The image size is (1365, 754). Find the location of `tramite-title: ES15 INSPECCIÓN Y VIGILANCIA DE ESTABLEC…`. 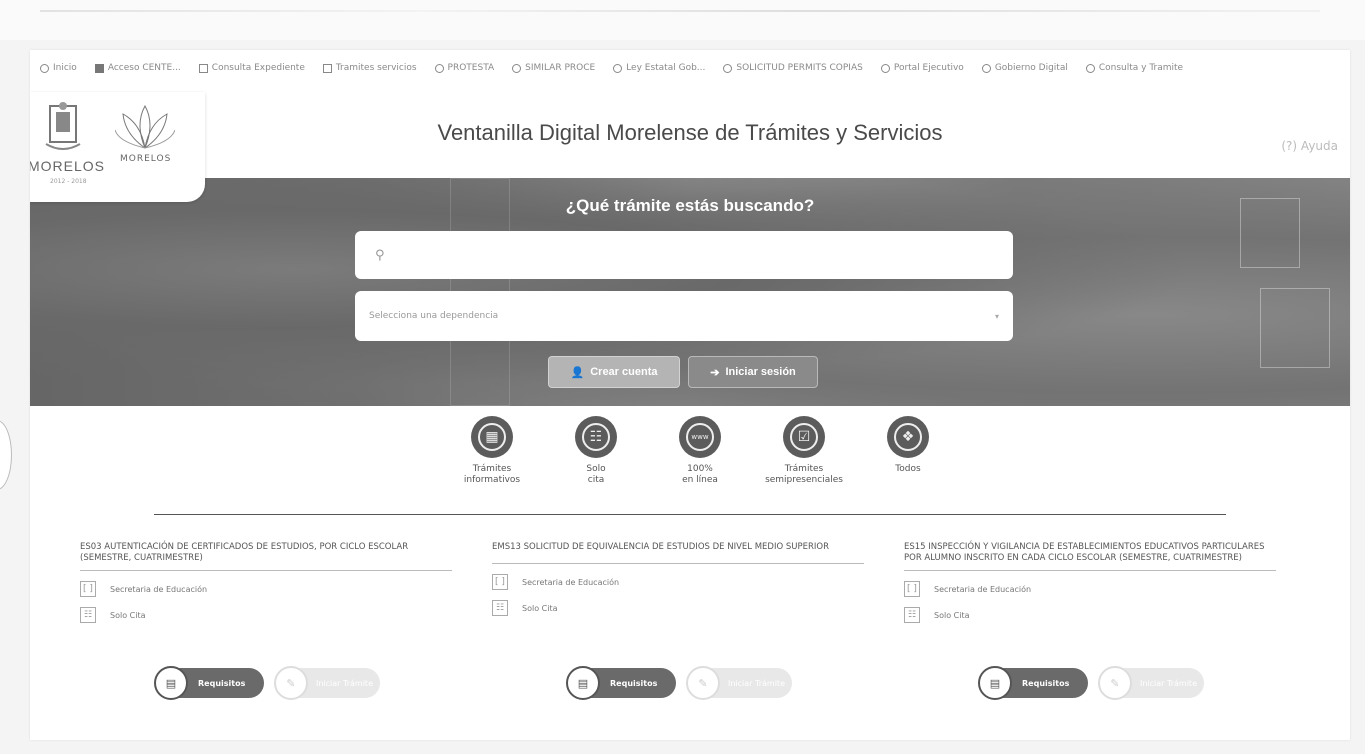

tramite-title: ES15 INSPECCIÓN Y VIGILANCIA DE ESTABLEC… is located at coordinates (1090, 556).